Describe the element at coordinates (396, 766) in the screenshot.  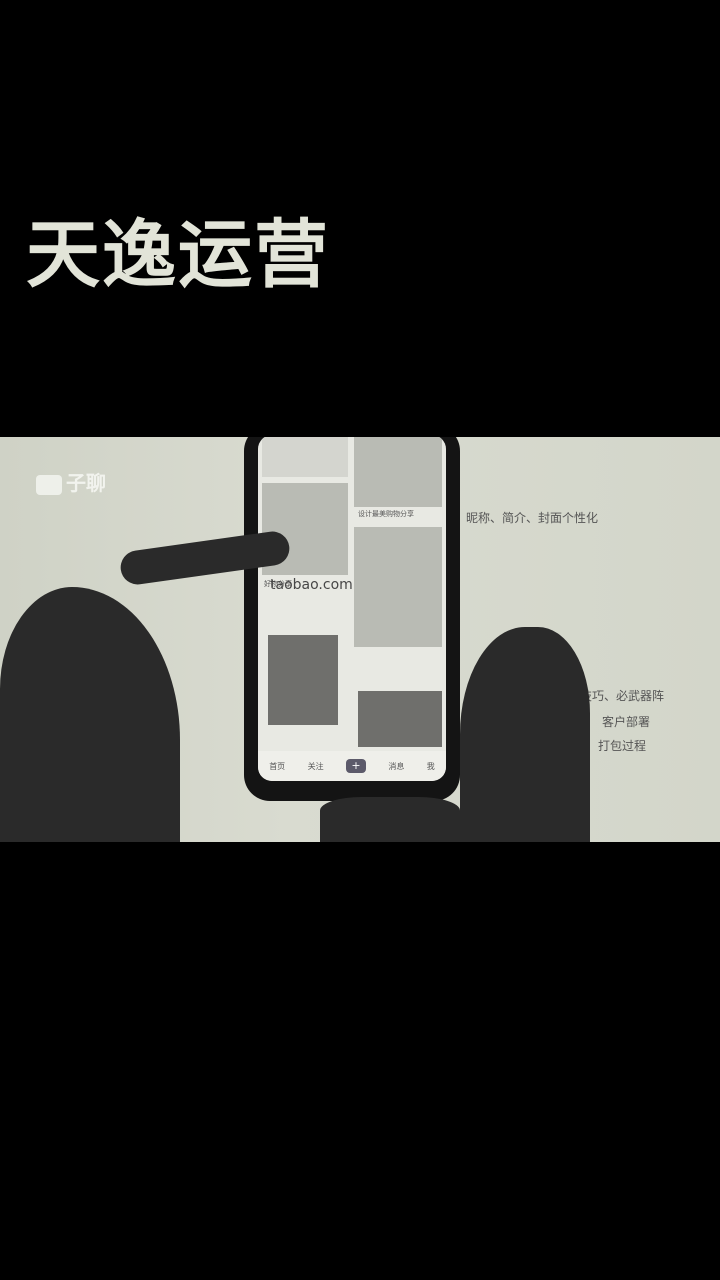
I see `tab-messages: 消息` at that location.